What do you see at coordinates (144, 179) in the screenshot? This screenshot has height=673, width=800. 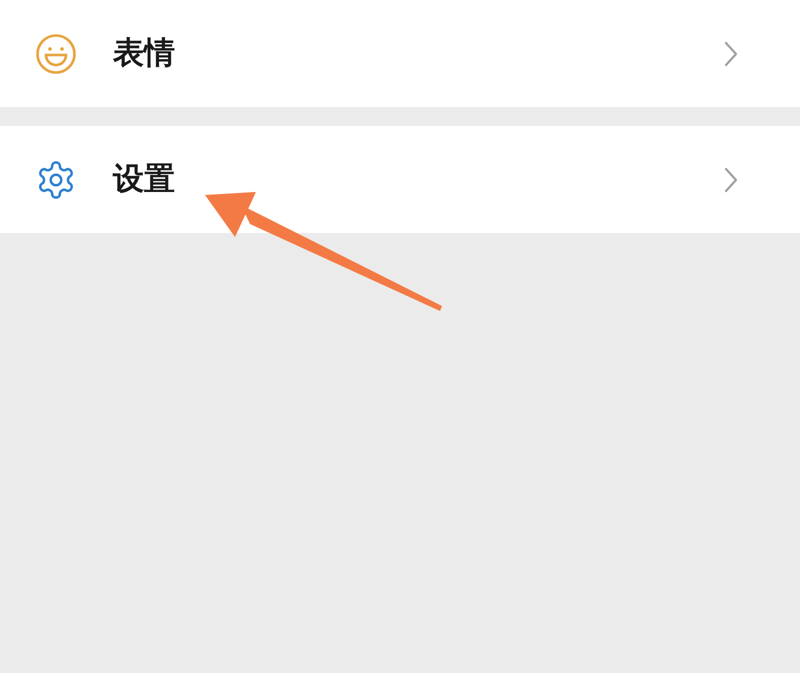 I see `menu-label: 设置` at bounding box center [144, 179].